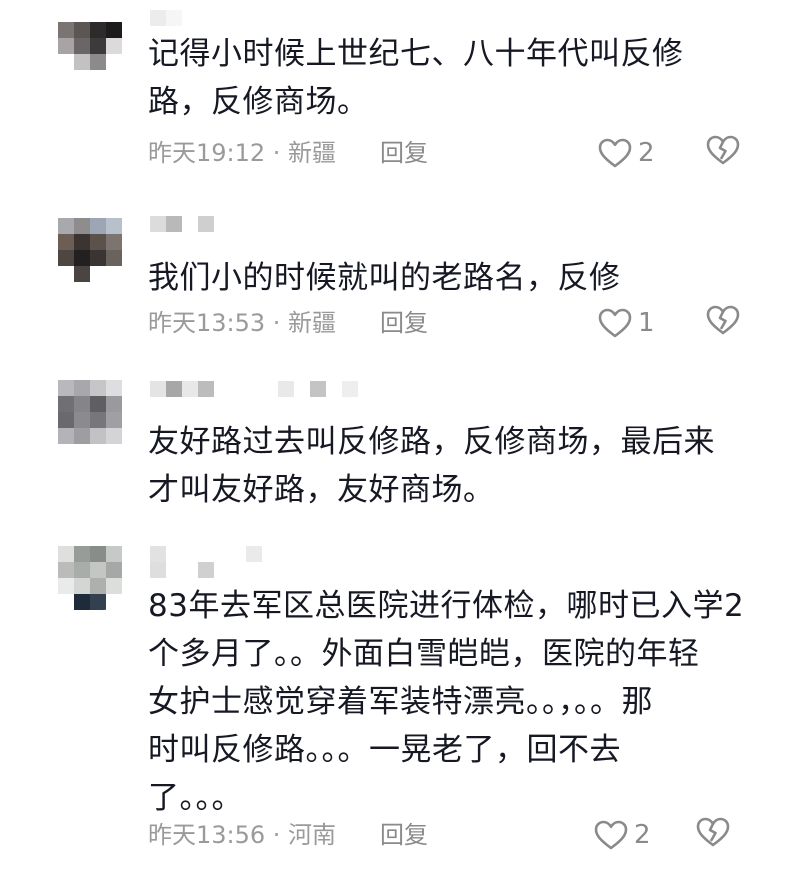 The height and width of the screenshot is (882, 800). I want to click on comment-text: 记得小时候上世纪七、八十年代叫反修 路，反修商场。, so click(416, 78).